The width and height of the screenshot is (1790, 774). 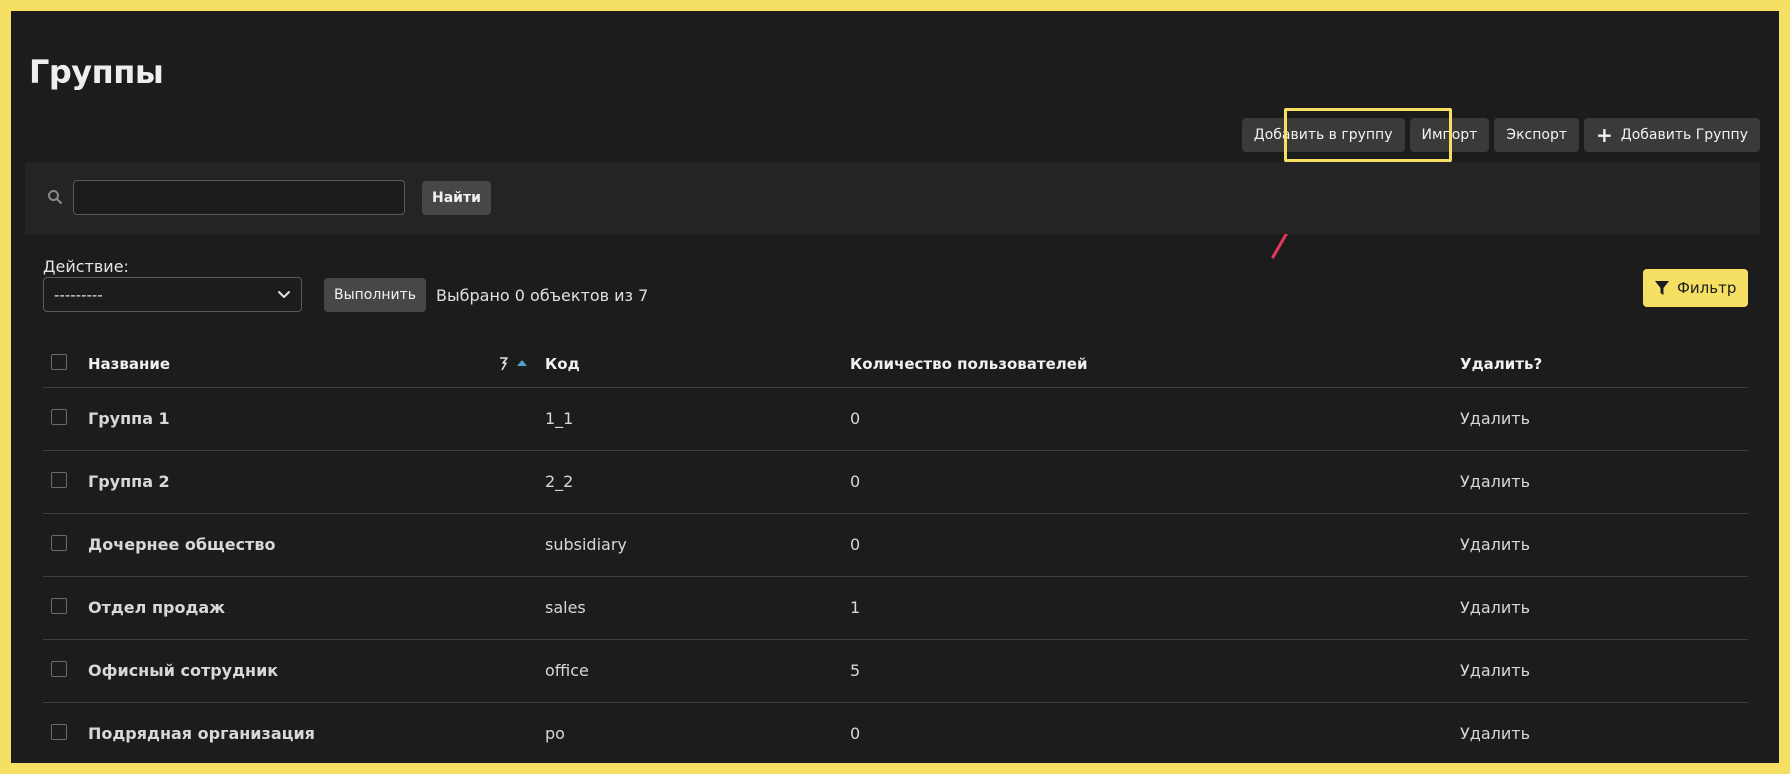 I want to click on table-row: Подрядная организация po 0 Удалить, so click(x=895, y=732).